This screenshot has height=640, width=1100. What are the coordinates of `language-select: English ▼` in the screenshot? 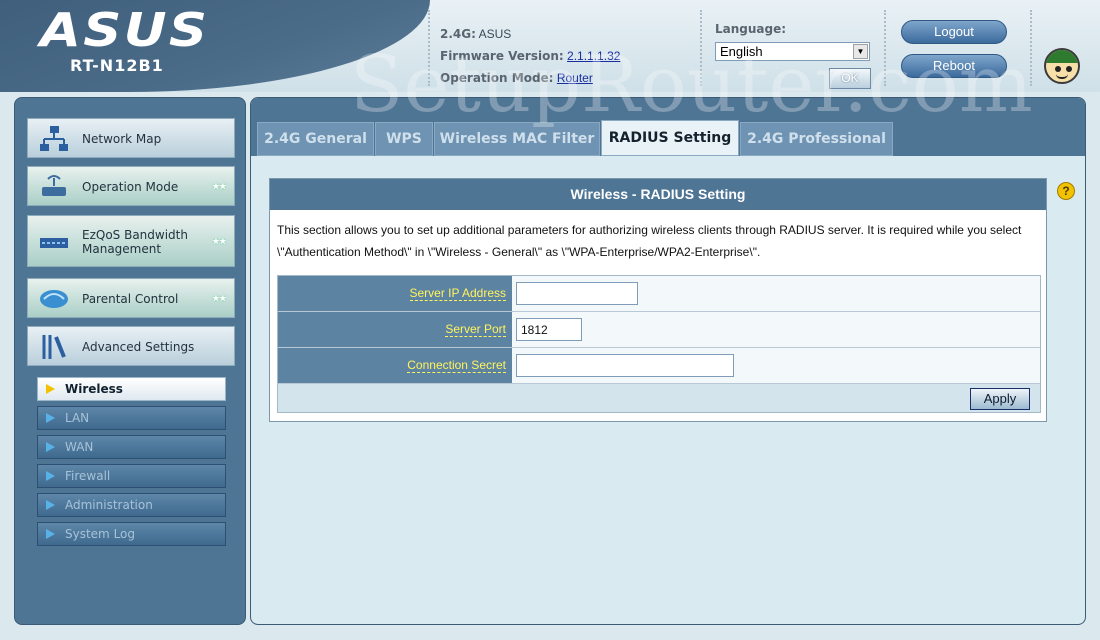 It's located at (792, 51).